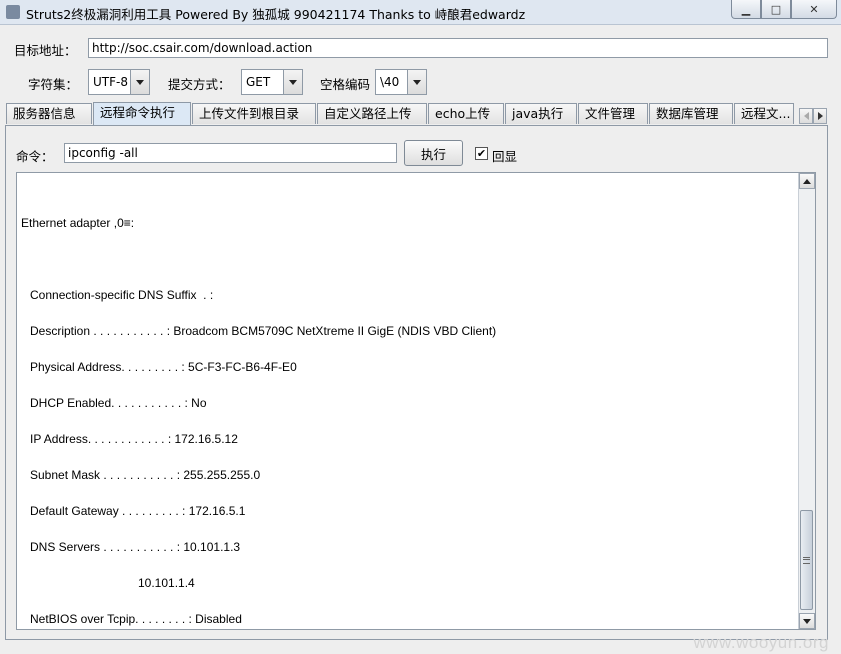 The height and width of the screenshot is (654, 841). Describe the element at coordinates (230, 153) in the screenshot. I see `command-input: ipconfig -all` at that location.